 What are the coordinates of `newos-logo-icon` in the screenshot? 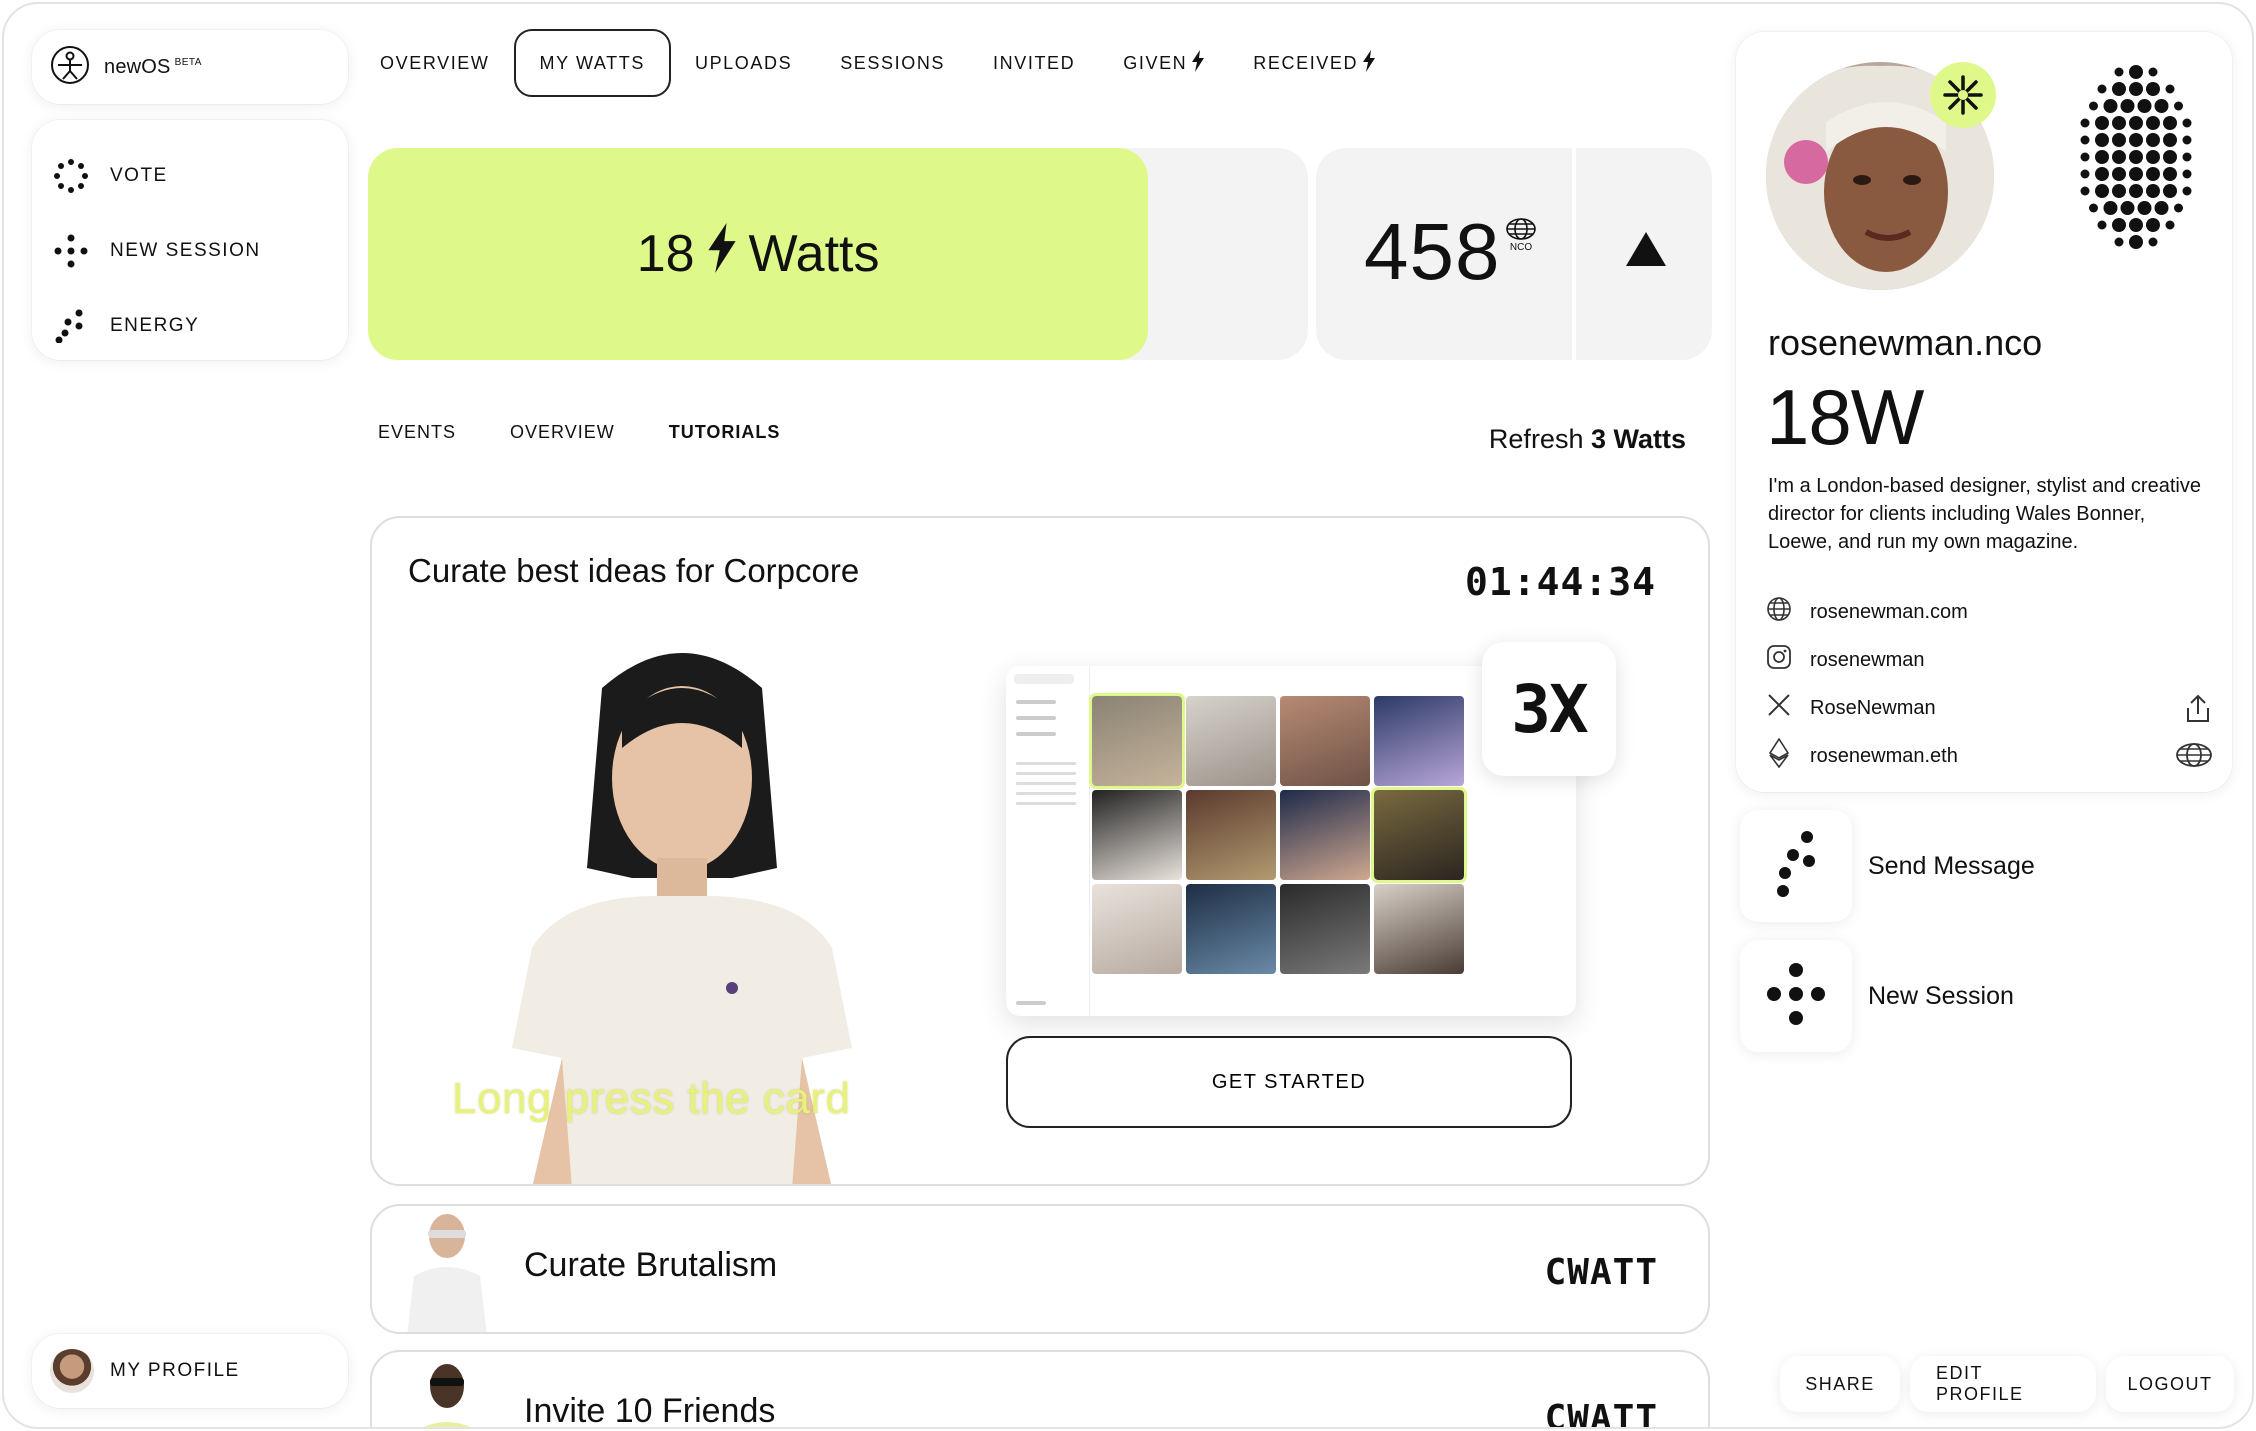 It's located at (70, 67).